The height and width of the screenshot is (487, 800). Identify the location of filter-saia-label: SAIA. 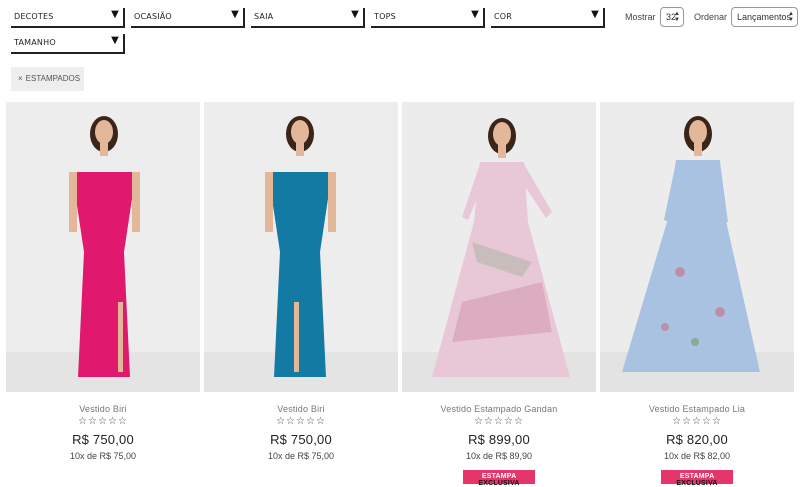
(264, 16).